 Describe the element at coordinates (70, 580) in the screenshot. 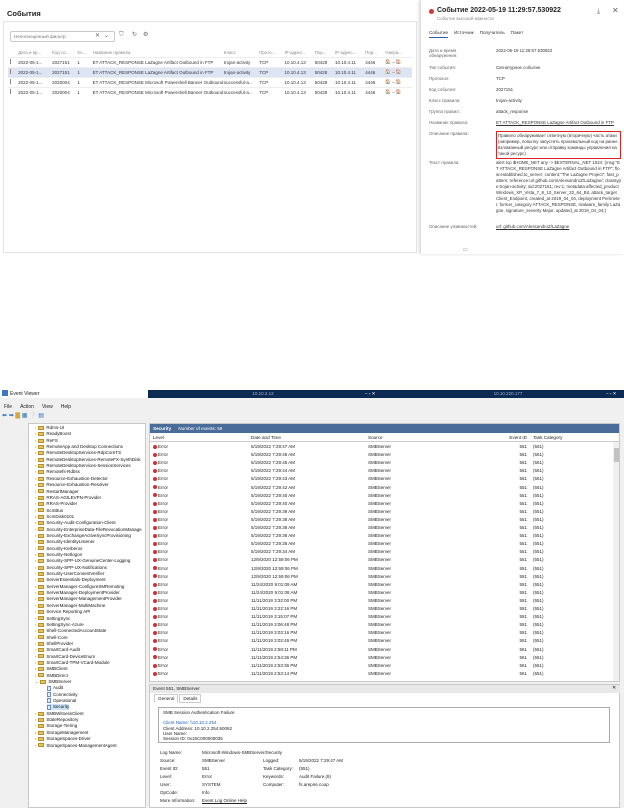

I see `tree-item: › ServerEssentials-Deployment` at that location.